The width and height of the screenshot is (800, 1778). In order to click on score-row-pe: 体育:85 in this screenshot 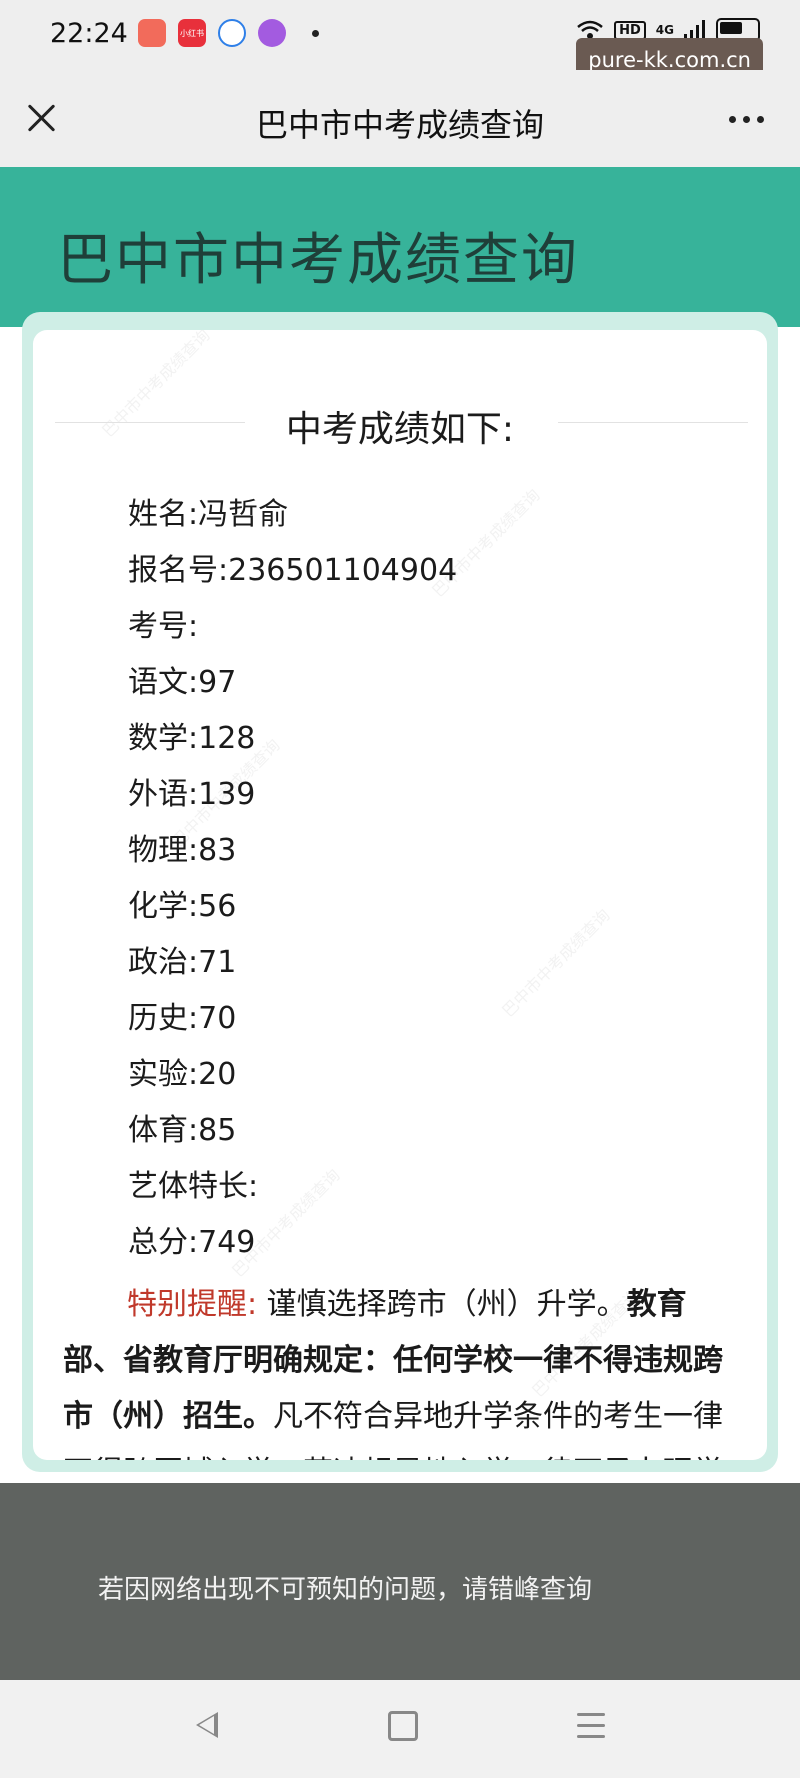, I will do `click(182, 1130)`.